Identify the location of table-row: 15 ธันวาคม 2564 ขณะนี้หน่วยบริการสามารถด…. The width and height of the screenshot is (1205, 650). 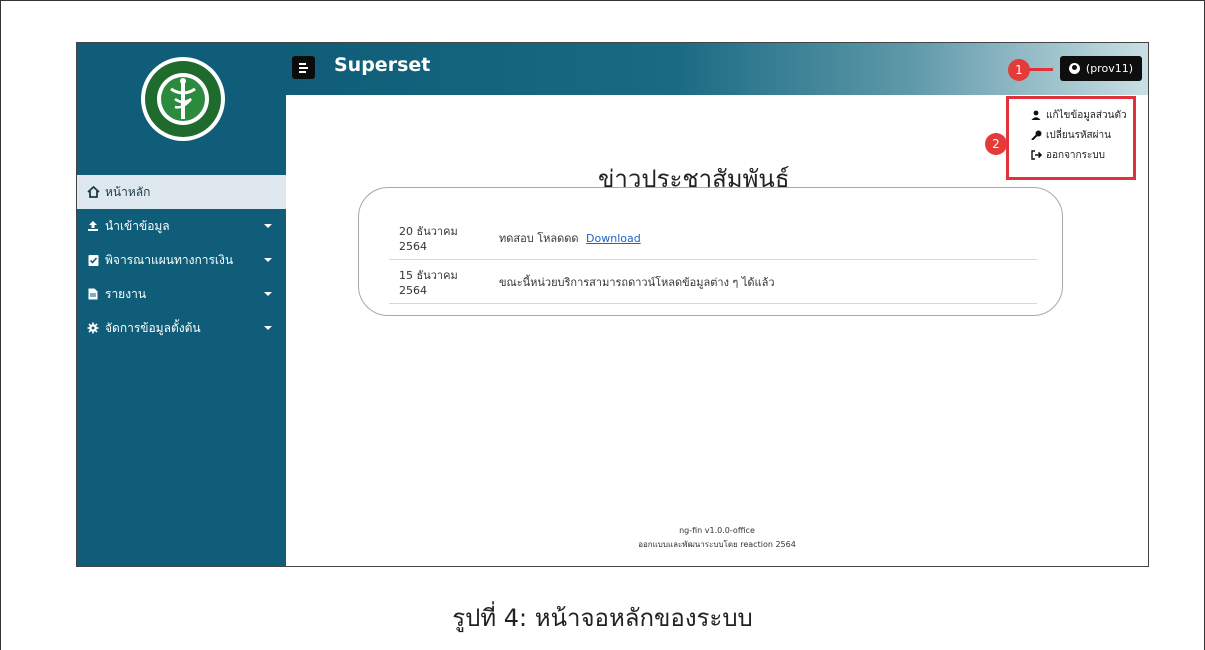
(713, 281).